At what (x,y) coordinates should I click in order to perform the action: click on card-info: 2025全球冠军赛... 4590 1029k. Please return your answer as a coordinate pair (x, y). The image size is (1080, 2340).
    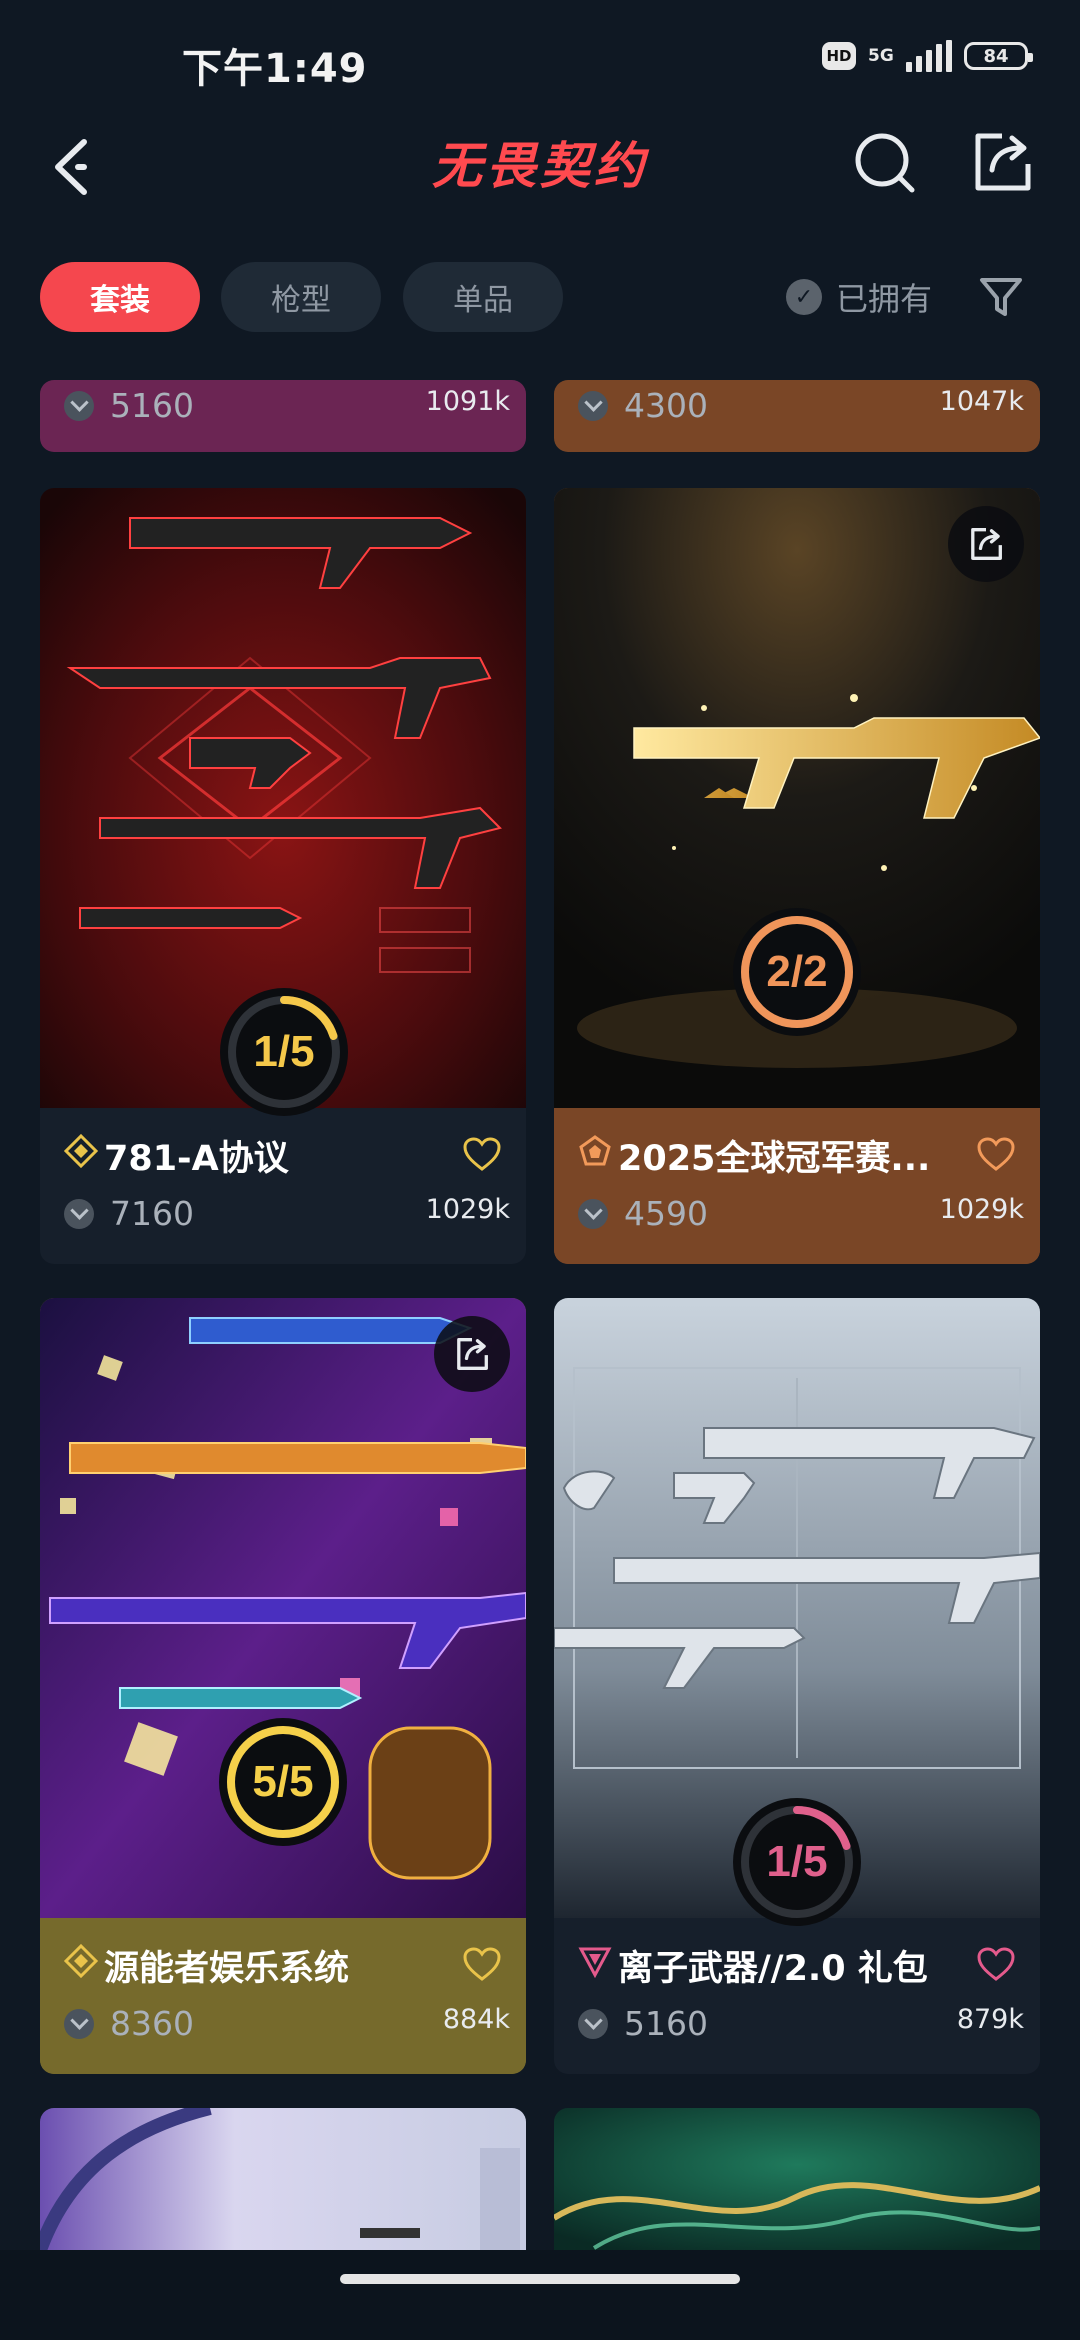
    Looking at the image, I should click on (797, 1186).